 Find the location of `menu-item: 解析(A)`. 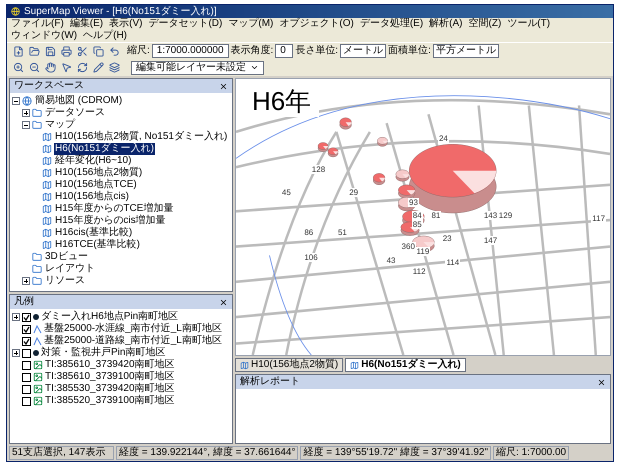

menu-item: 解析(A) is located at coordinates (445, 24).